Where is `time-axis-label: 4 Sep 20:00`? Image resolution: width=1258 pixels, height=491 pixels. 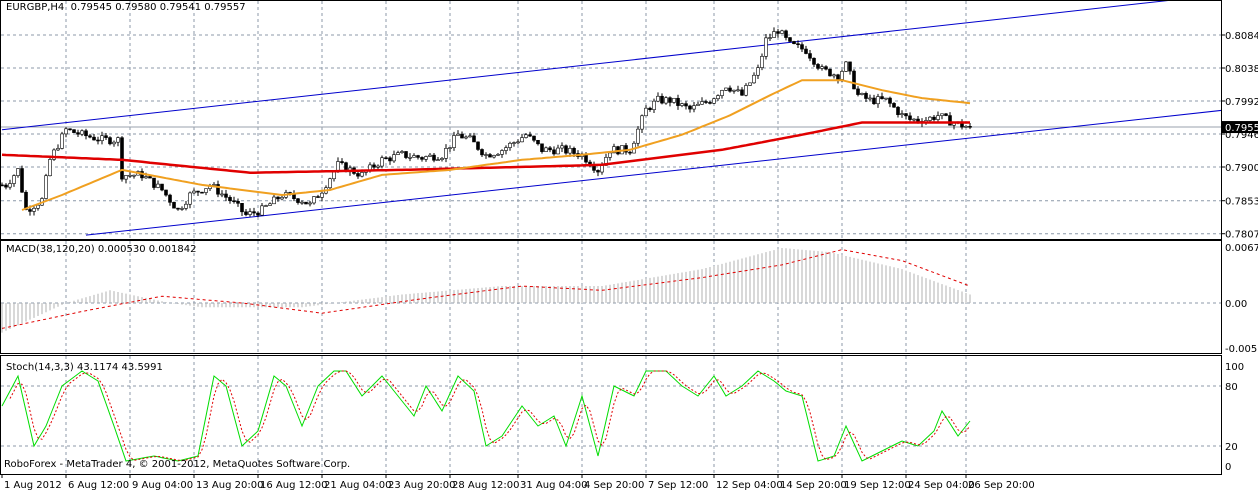
time-axis-label: 4 Sep 20:00 is located at coordinates (614, 485).